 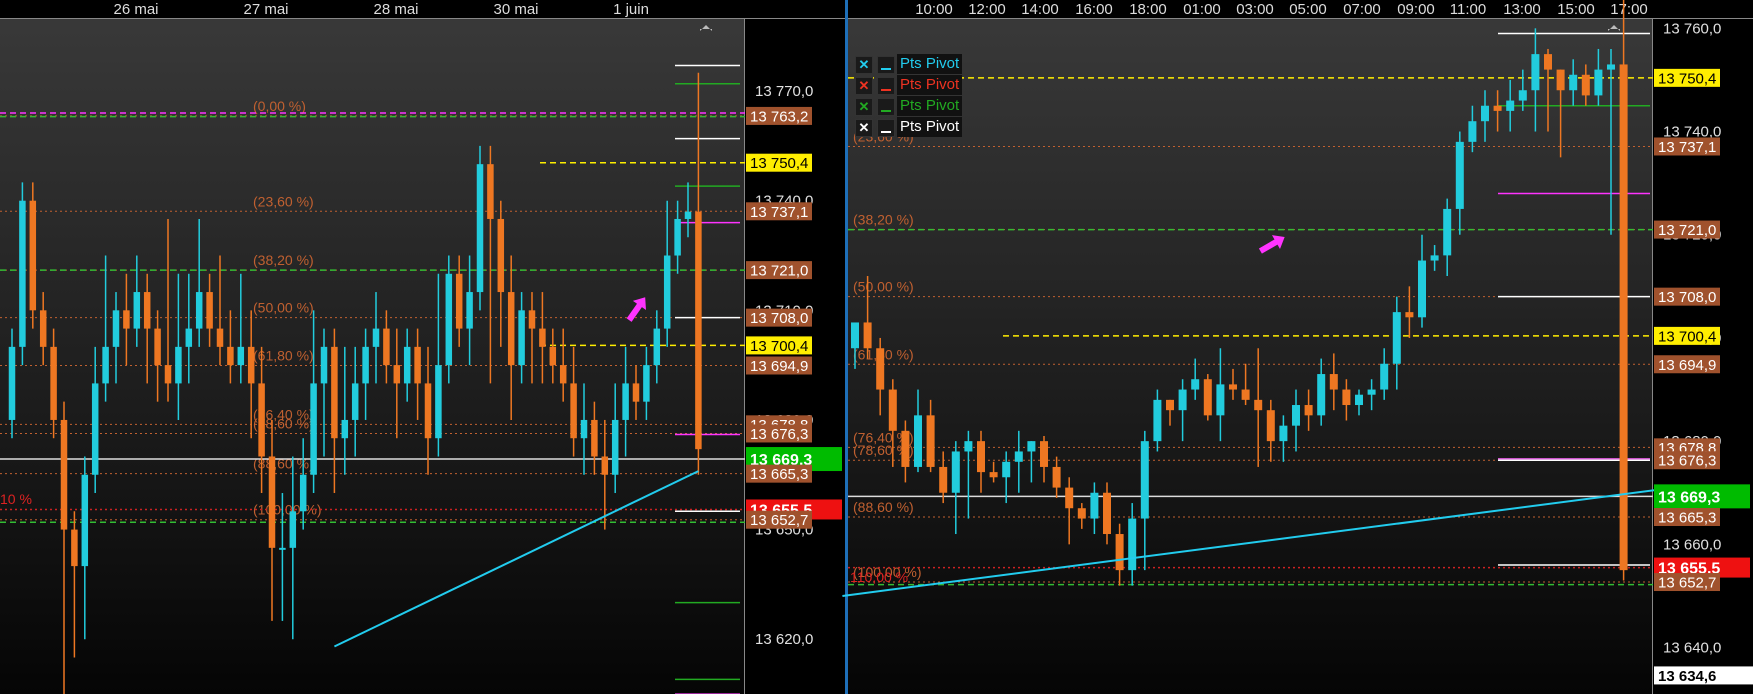 I want to click on price-marker-label: 13 665,3, so click(x=1687, y=518).